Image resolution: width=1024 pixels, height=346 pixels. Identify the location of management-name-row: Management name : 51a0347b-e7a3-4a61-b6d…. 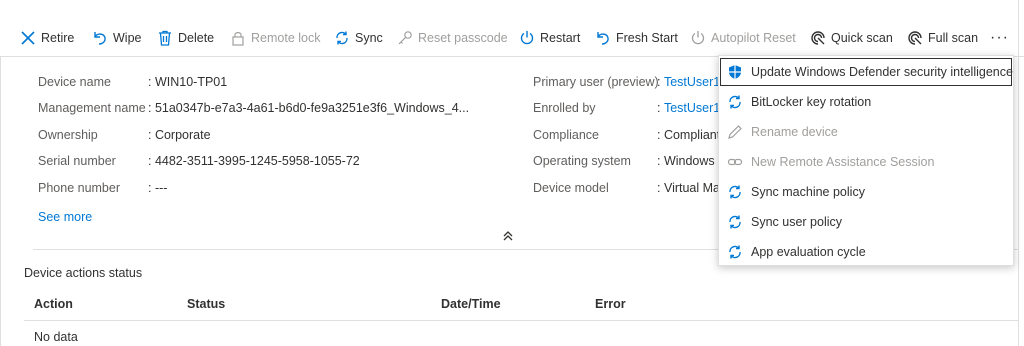
(253, 108).